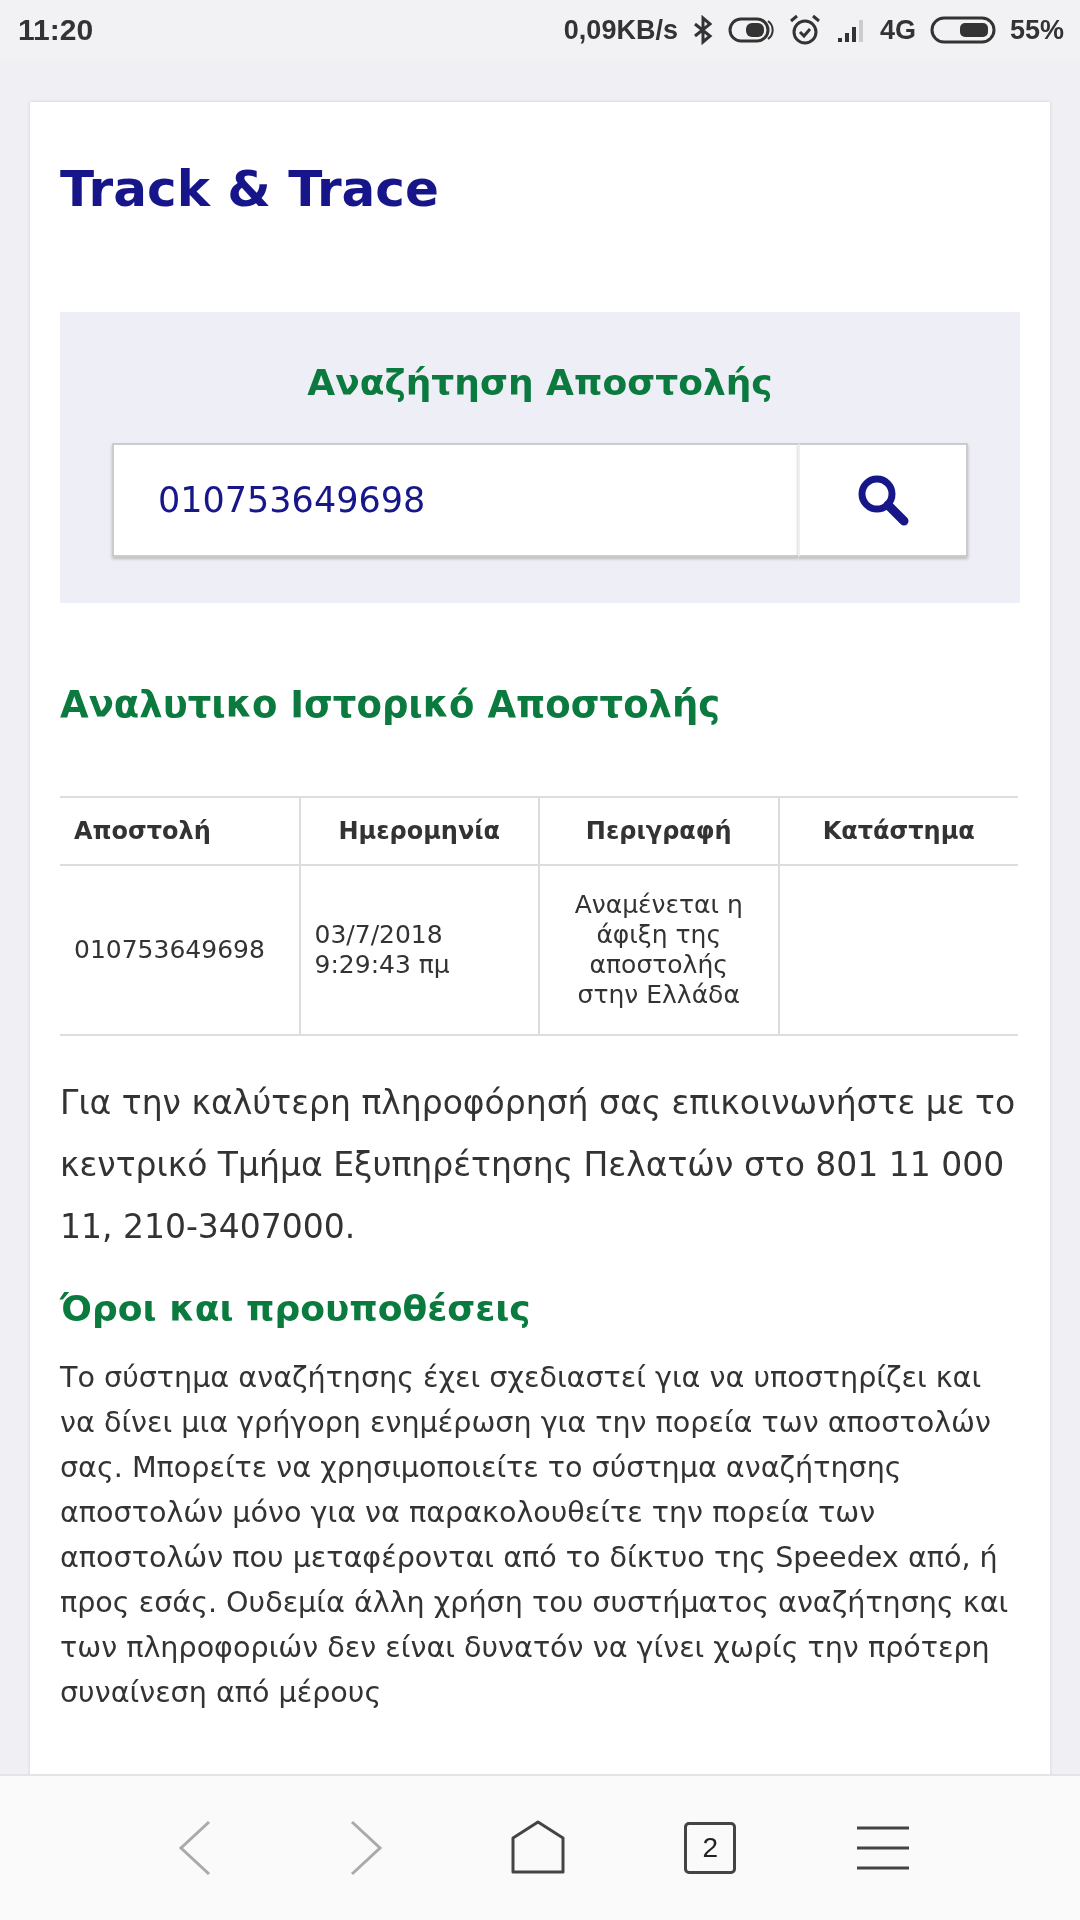 The height and width of the screenshot is (1920, 1080). Describe the element at coordinates (702, 30) in the screenshot. I see `bluetooth-icon` at that location.